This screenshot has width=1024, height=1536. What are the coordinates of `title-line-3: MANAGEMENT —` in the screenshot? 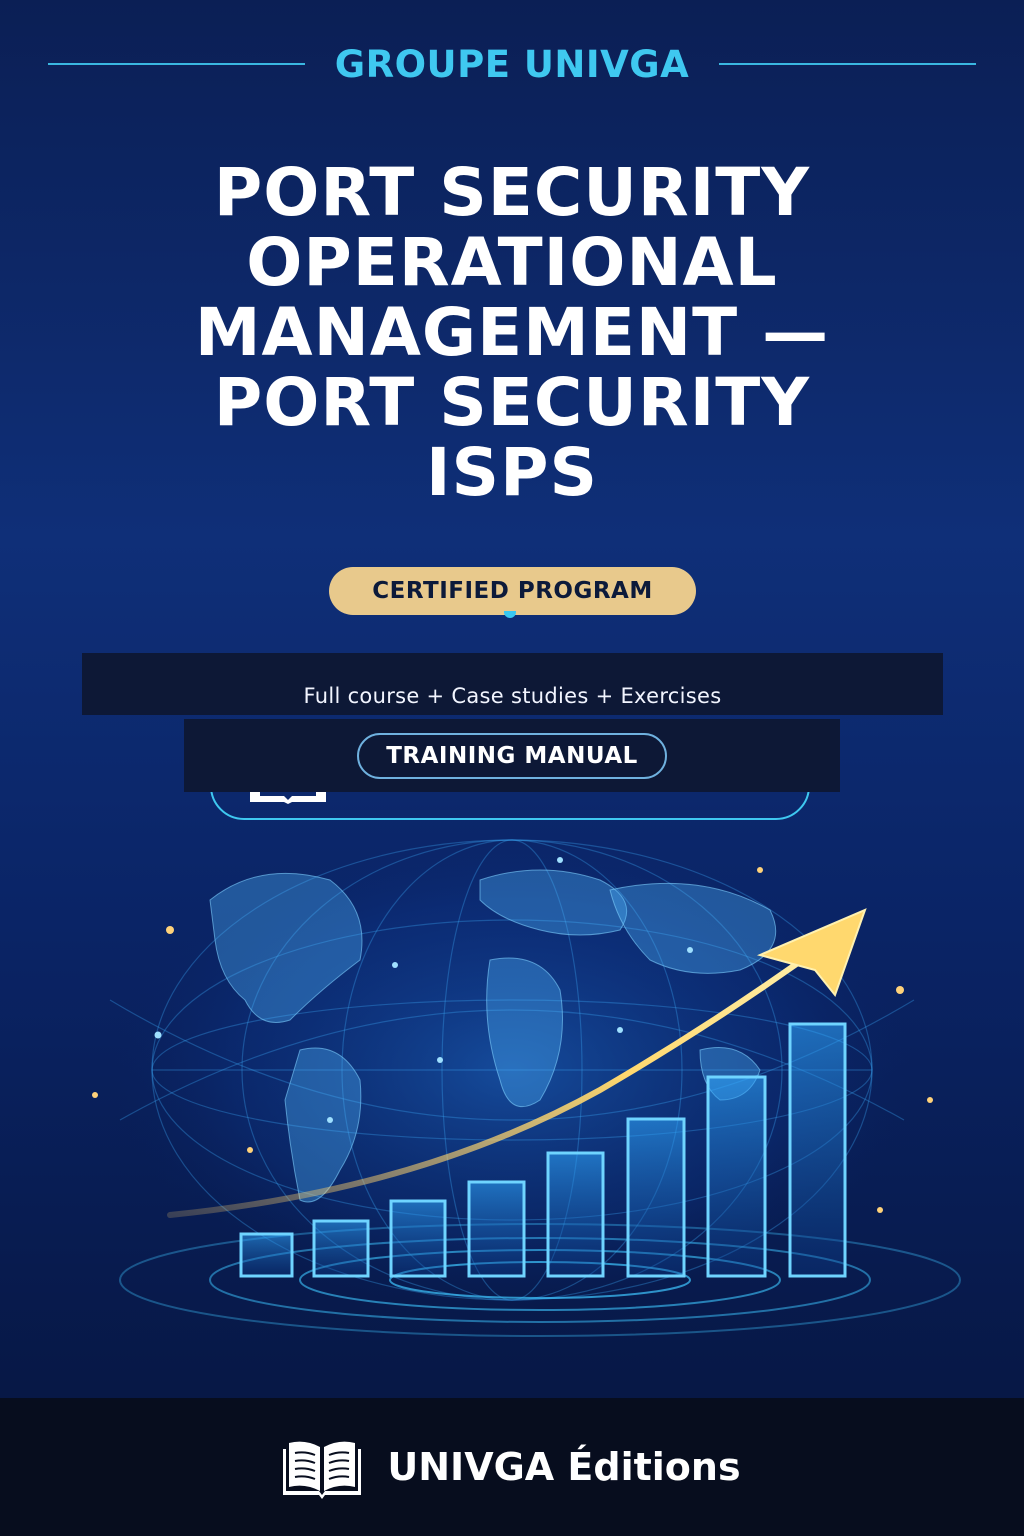 It's located at (512, 332).